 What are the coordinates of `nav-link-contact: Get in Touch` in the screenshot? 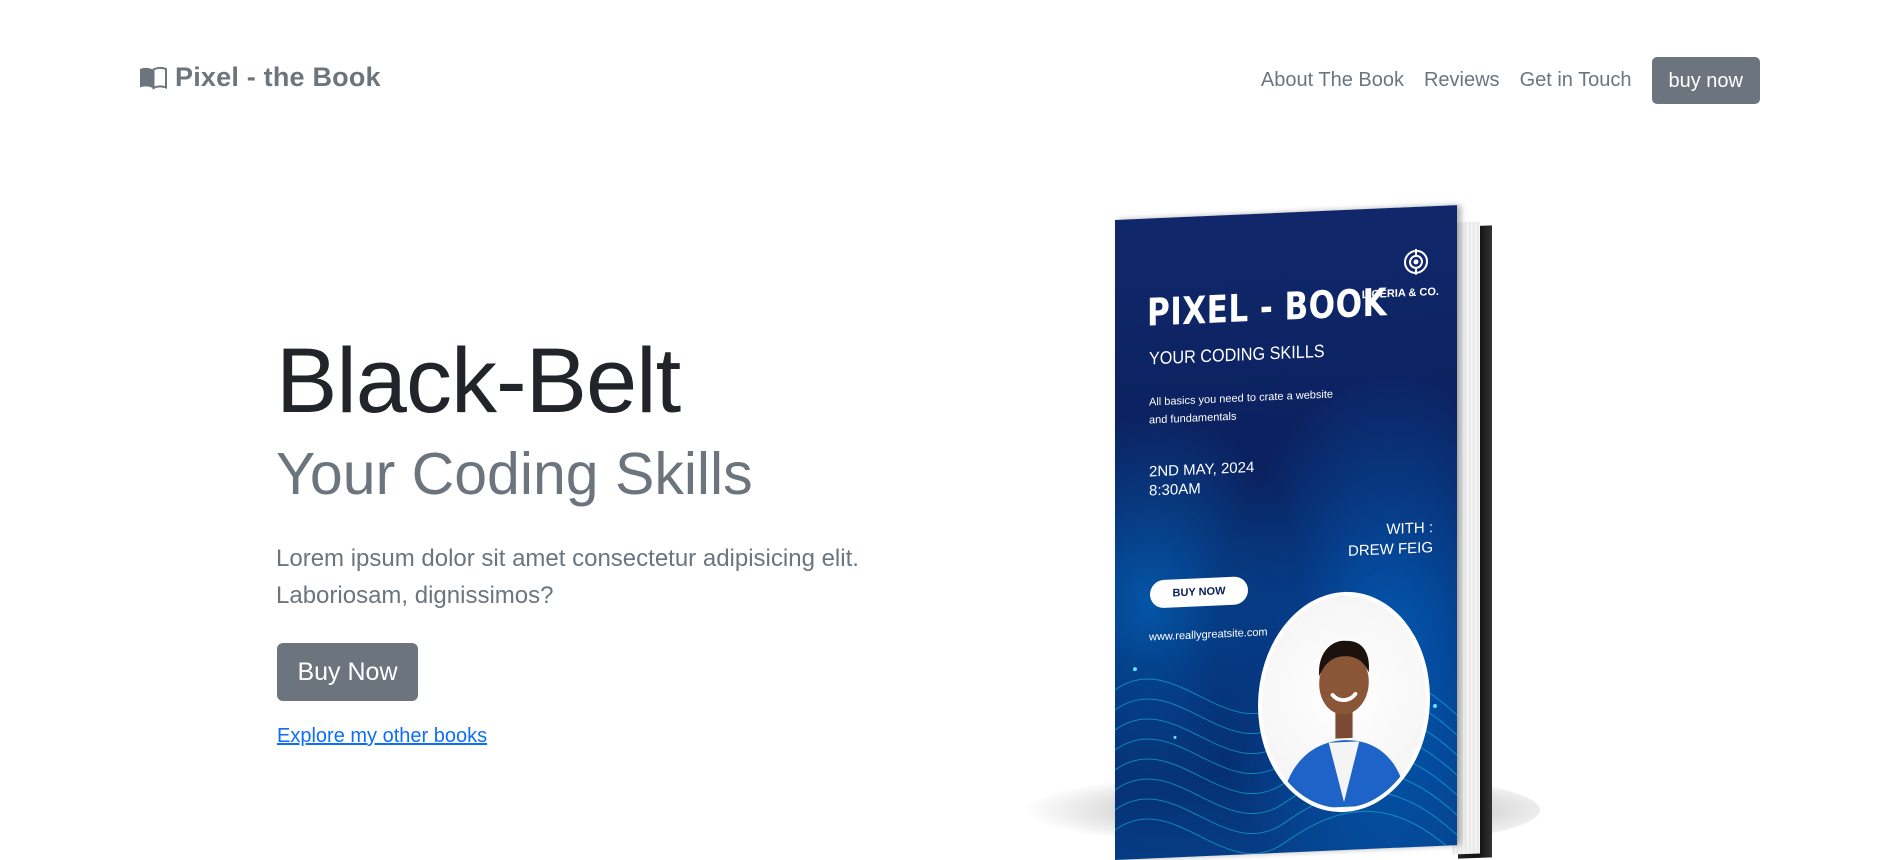 It's located at (1576, 80).